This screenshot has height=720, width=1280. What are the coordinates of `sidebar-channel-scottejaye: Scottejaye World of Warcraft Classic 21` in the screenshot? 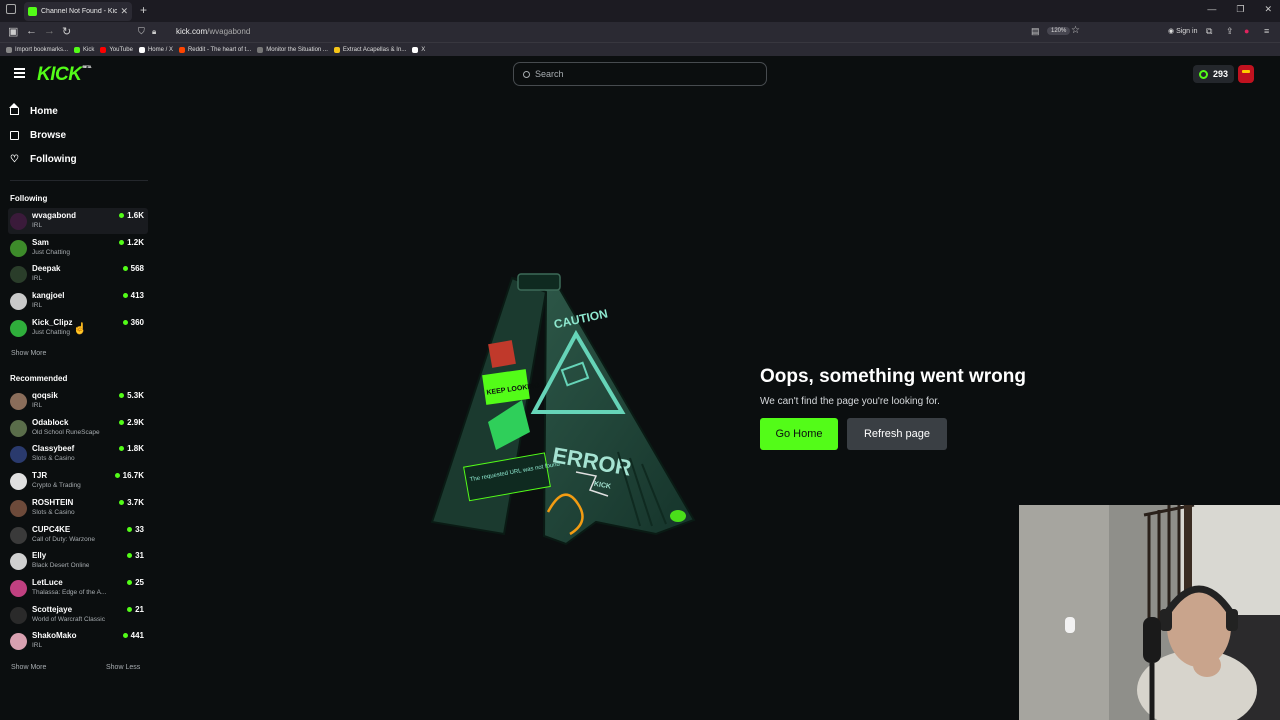 It's located at (78, 615).